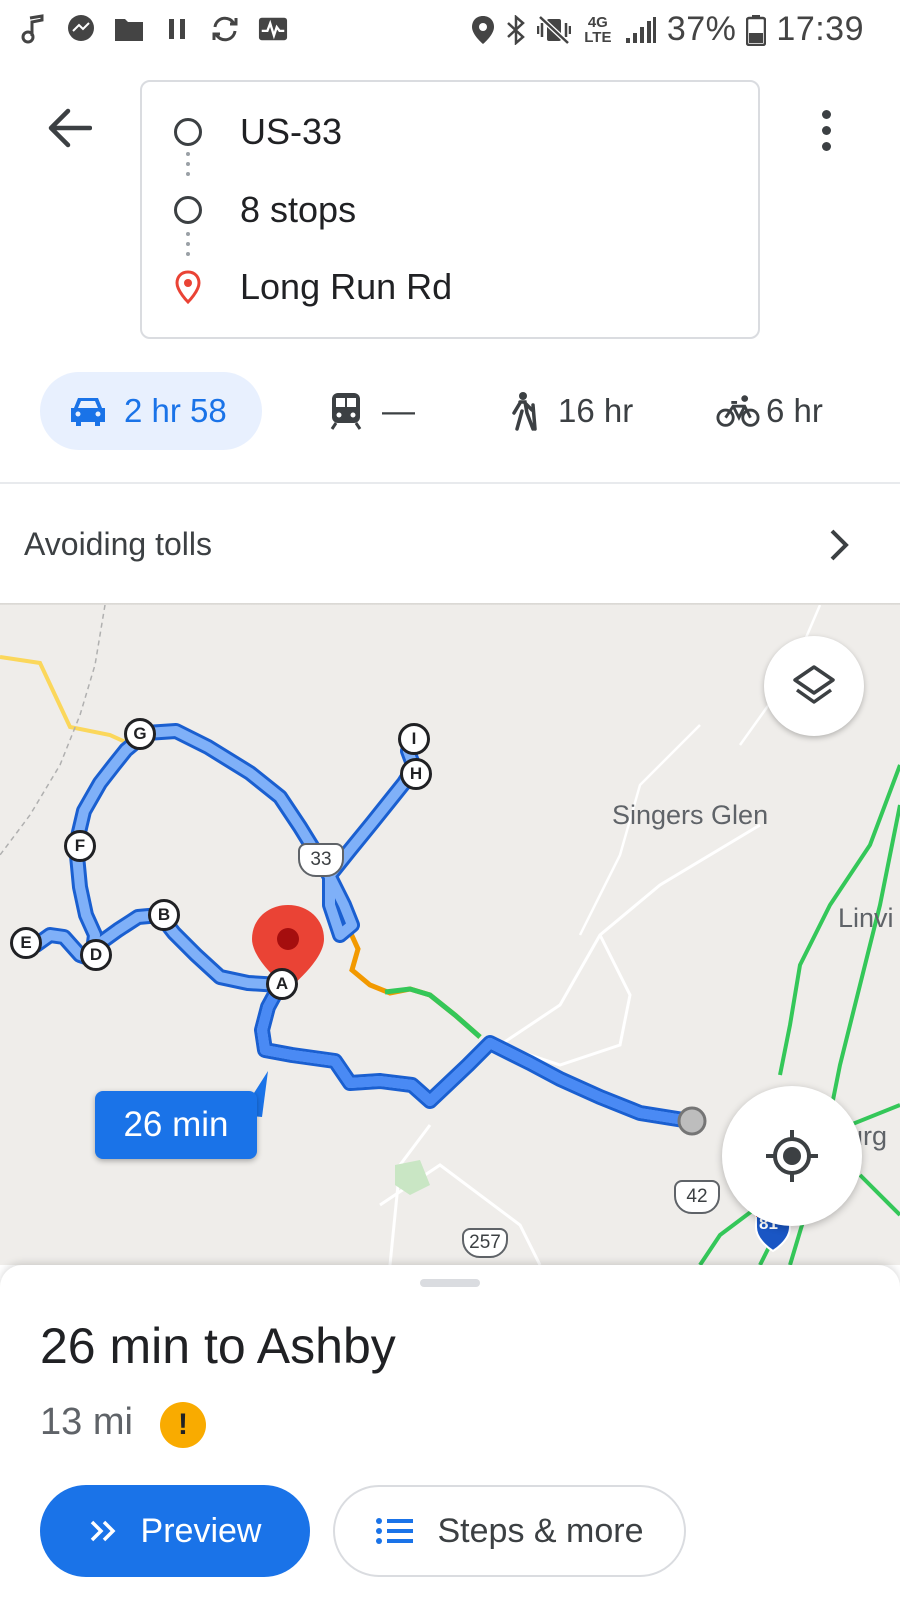  I want to click on my-location-button, so click(792, 1156).